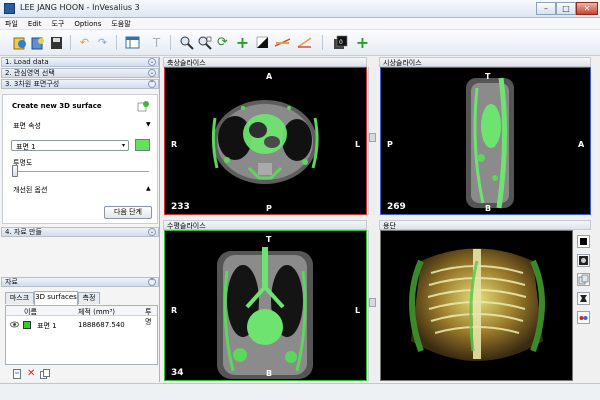 The image size is (600, 400). What do you see at coordinates (26, 147) in the screenshot?
I see `surface-select-value: 표면 1` at bounding box center [26, 147].